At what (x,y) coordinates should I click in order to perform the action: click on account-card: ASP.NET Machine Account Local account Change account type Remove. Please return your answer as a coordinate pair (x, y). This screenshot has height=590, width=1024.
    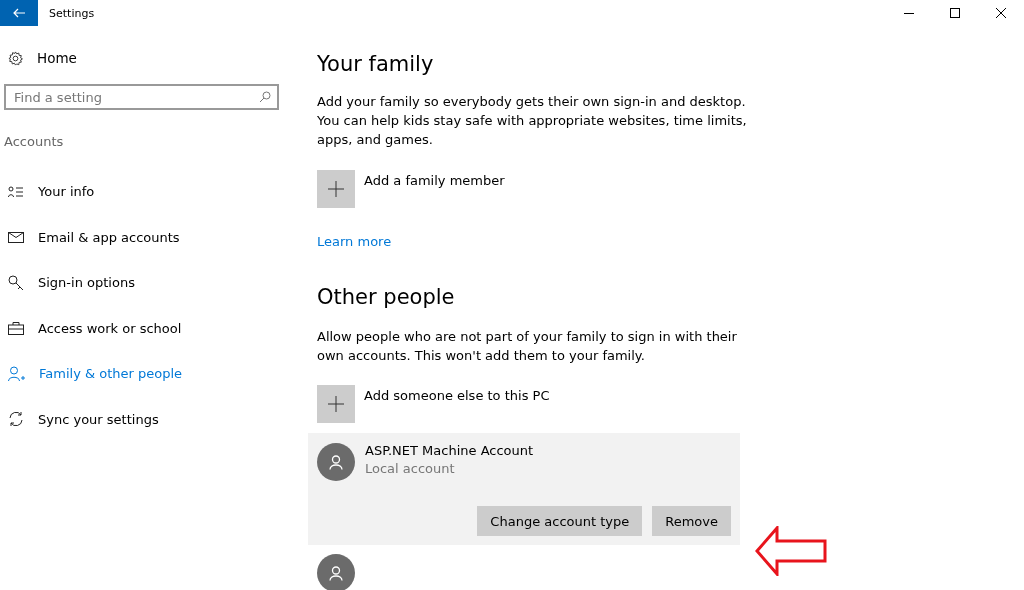
    Looking at the image, I should click on (524, 489).